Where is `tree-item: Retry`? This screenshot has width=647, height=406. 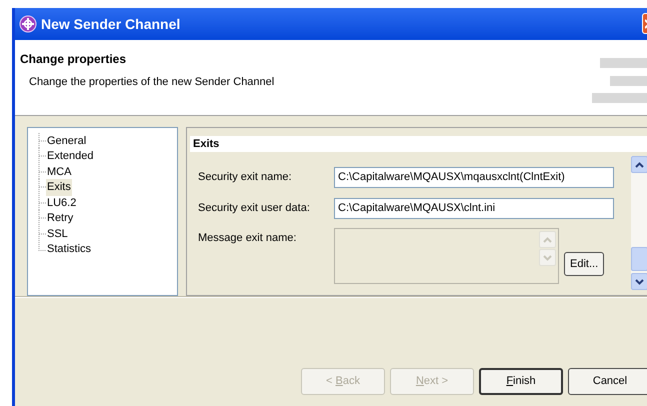
tree-item: Retry is located at coordinates (60, 218).